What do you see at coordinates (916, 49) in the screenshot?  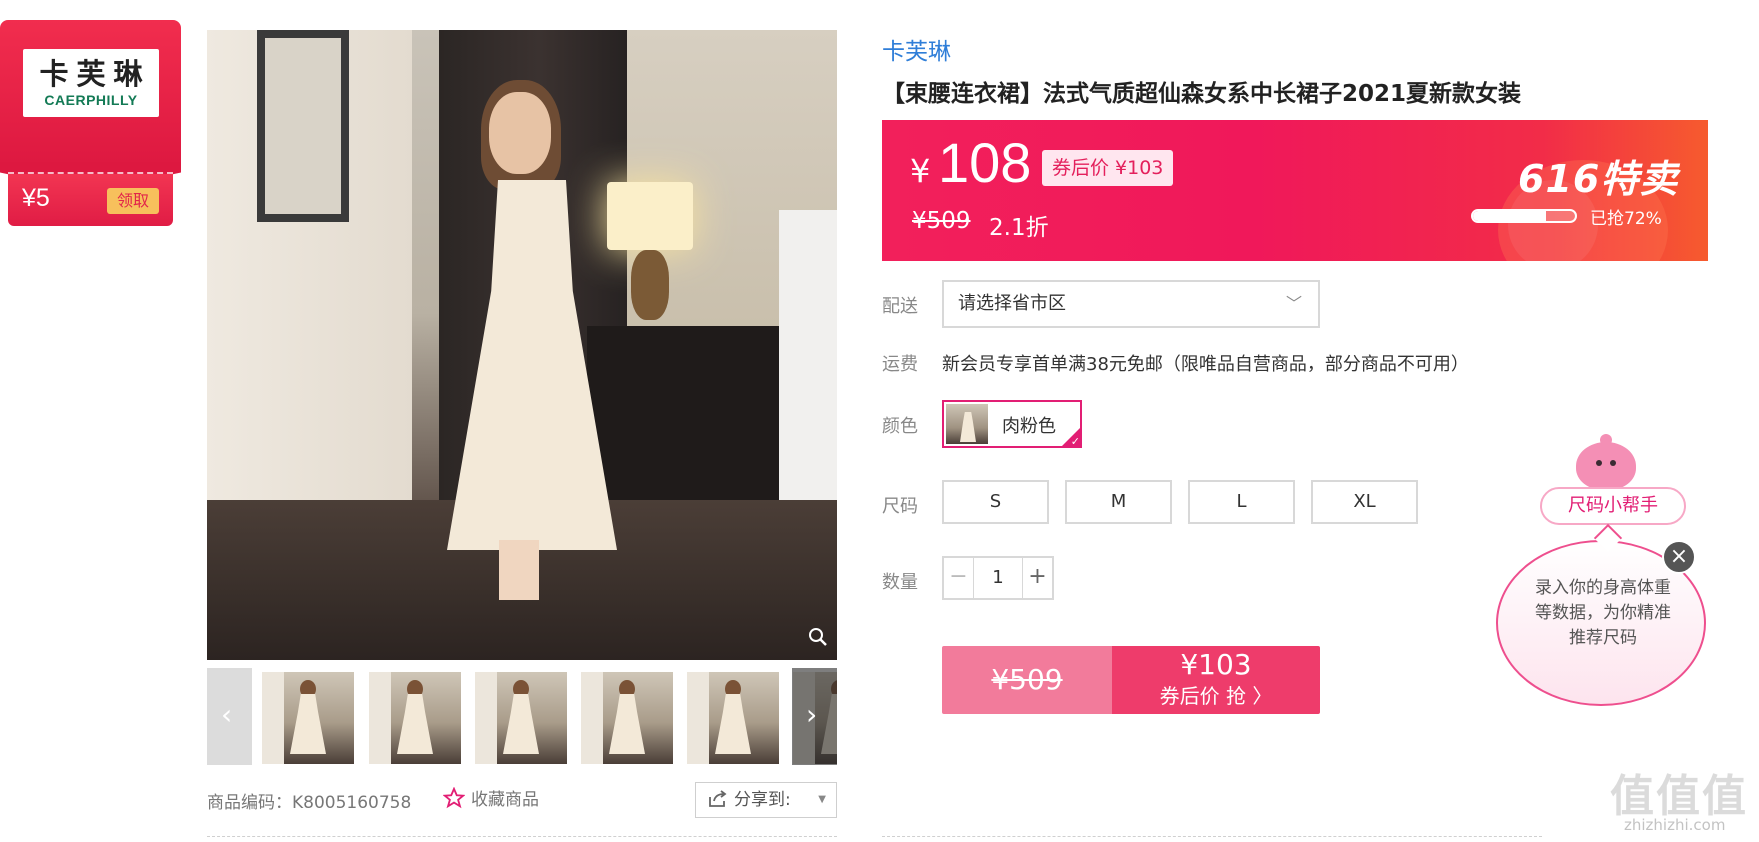 I see `brand-link: 卡芙琳` at bounding box center [916, 49].